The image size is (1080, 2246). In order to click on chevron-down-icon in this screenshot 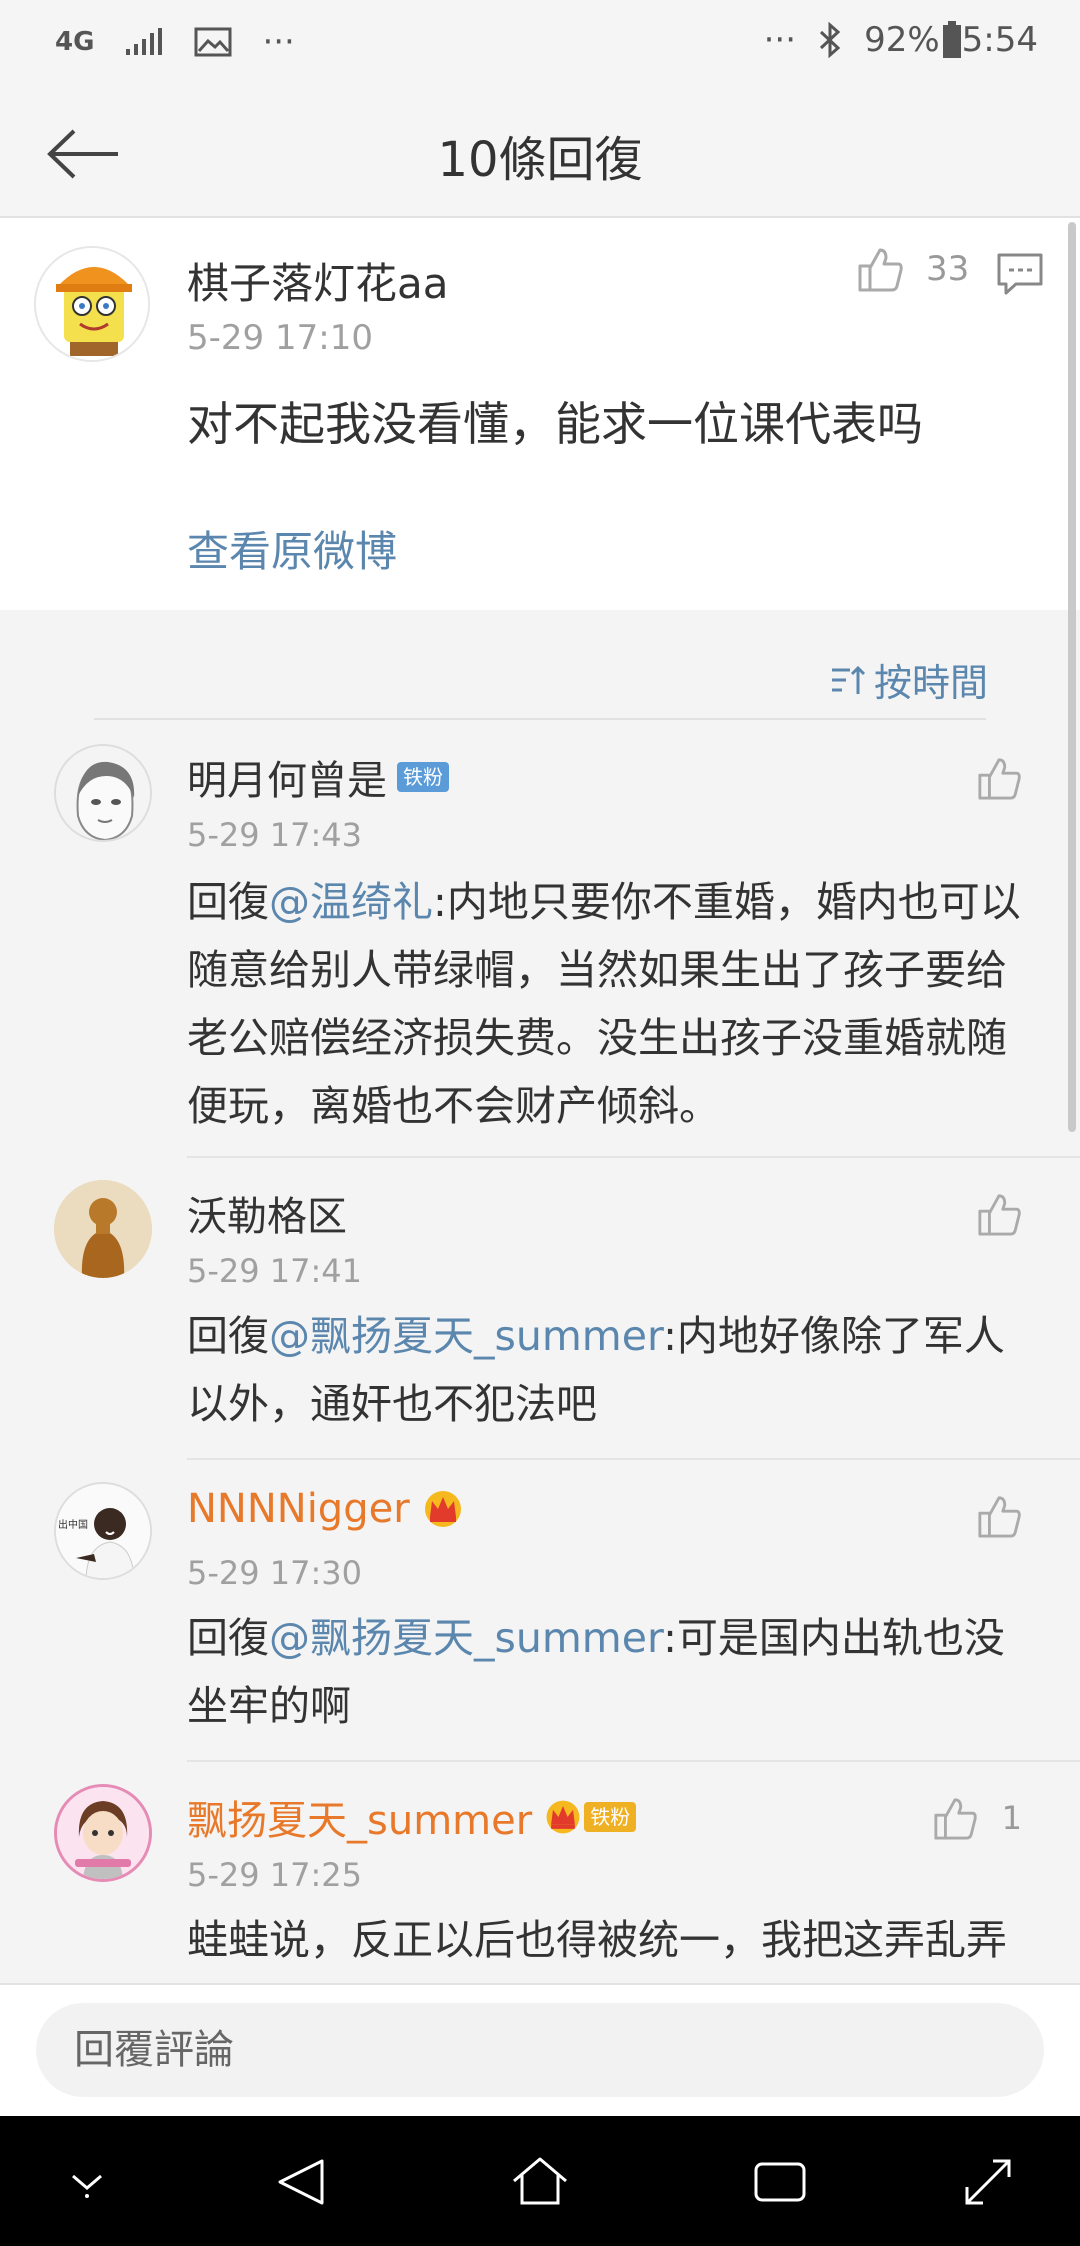, I will do `click(87, 2186)`.